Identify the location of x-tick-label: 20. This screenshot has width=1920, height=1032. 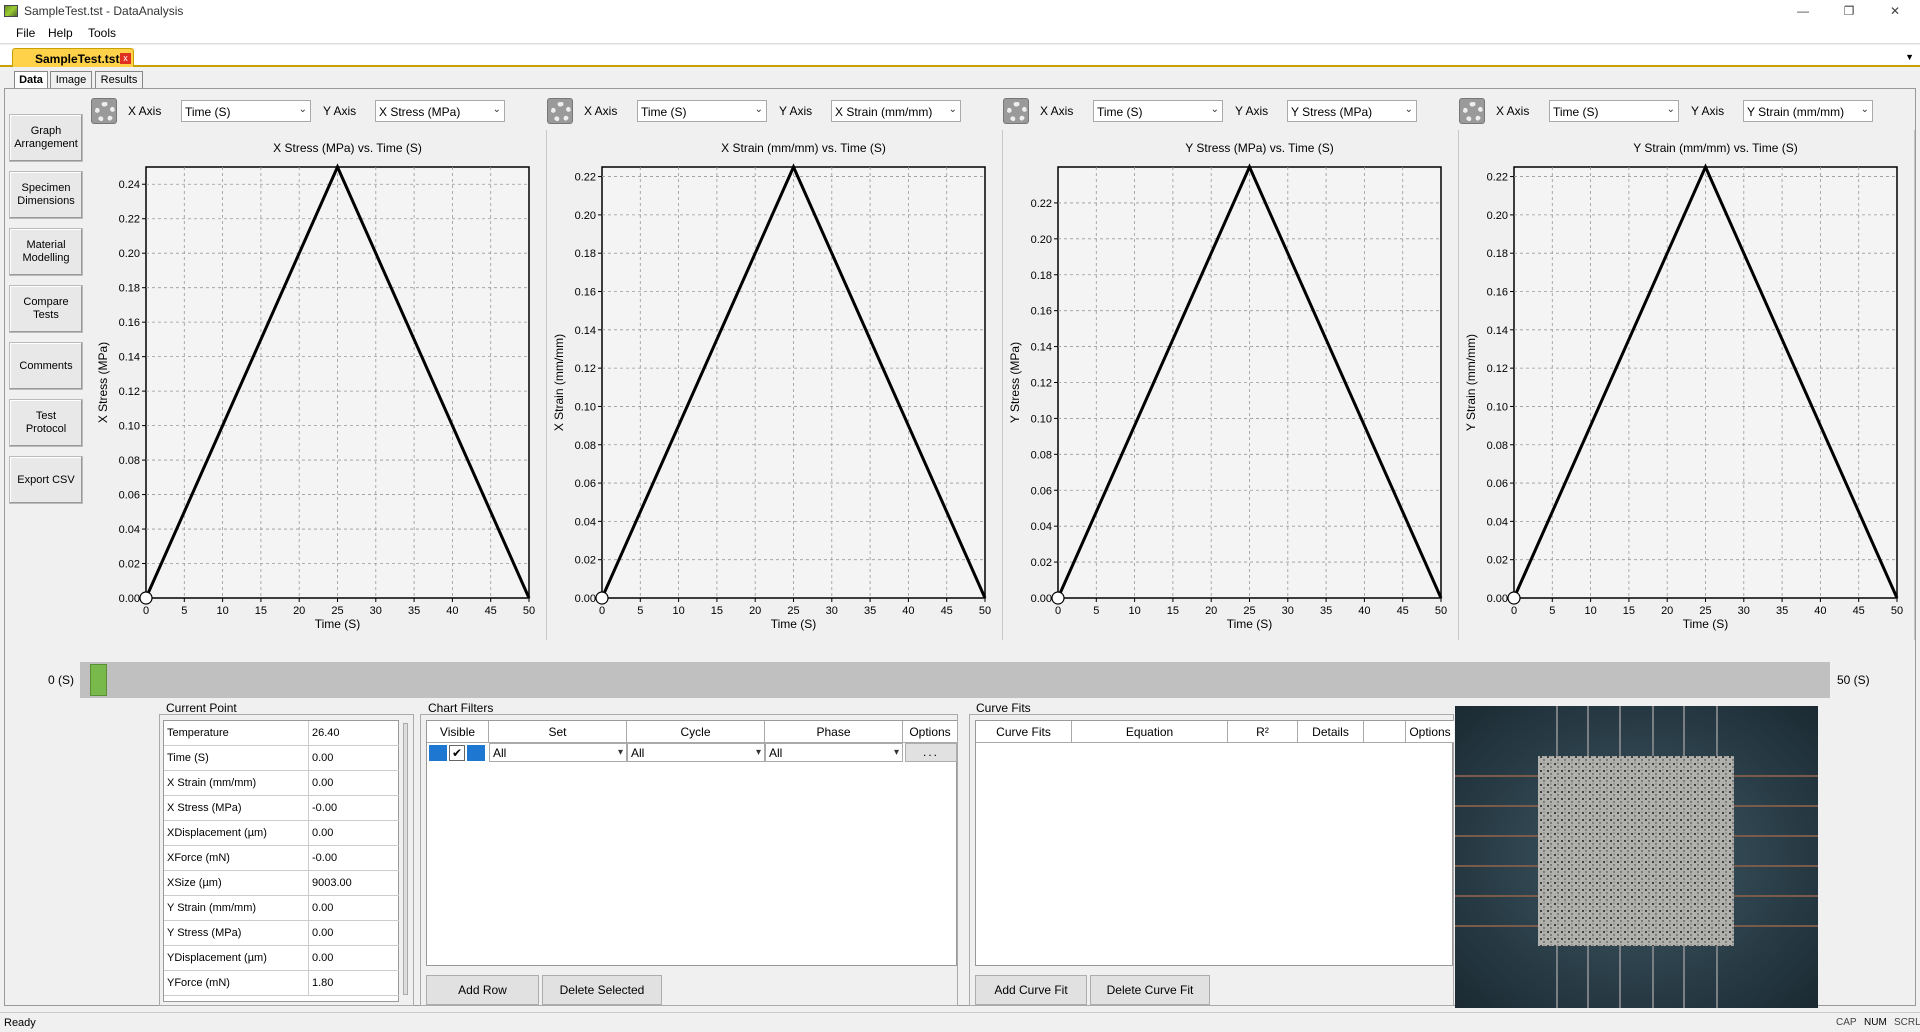
(755, 611).